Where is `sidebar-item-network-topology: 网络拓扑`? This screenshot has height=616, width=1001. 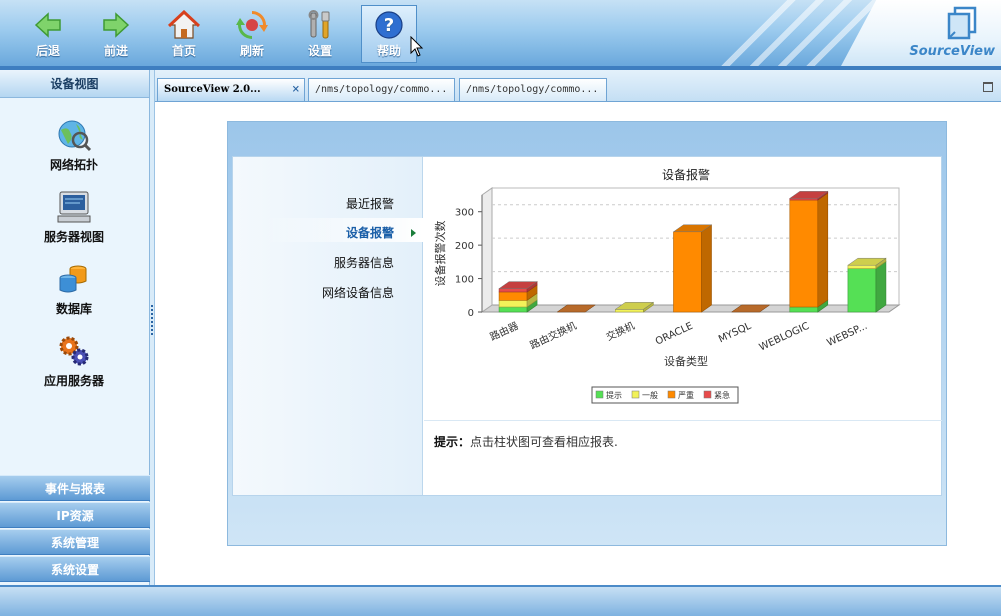 sidebar-item-network-topology: 网络拓扑 is located at coordinates (74, 145).